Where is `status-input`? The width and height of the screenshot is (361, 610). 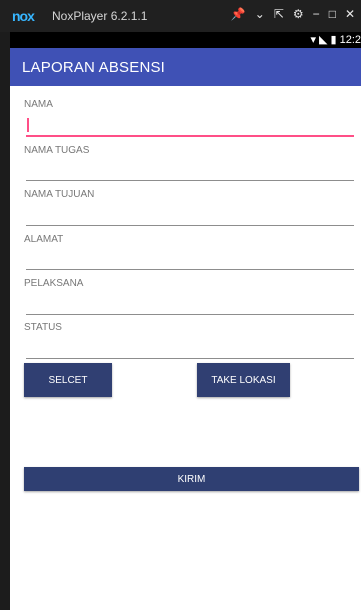 status-input is located at coordinates (190, 358).